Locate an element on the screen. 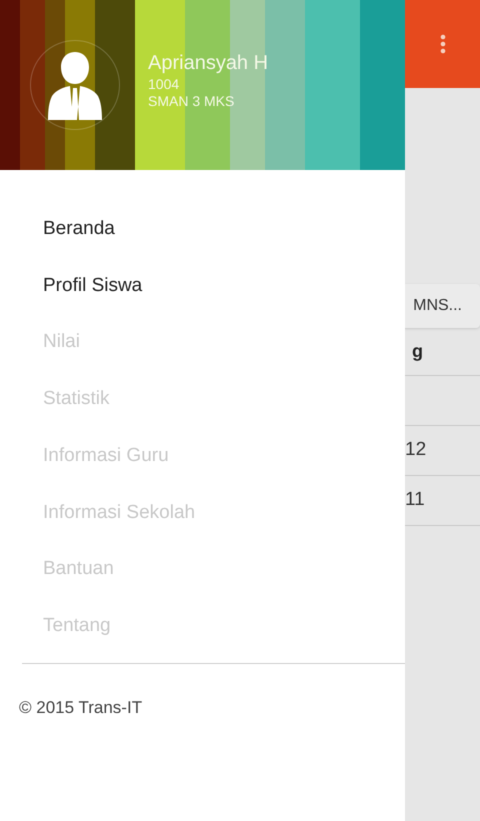 The height and width of the screenshot is (821, 480). menu-item: Beranda is located at coordinates (202, 229).